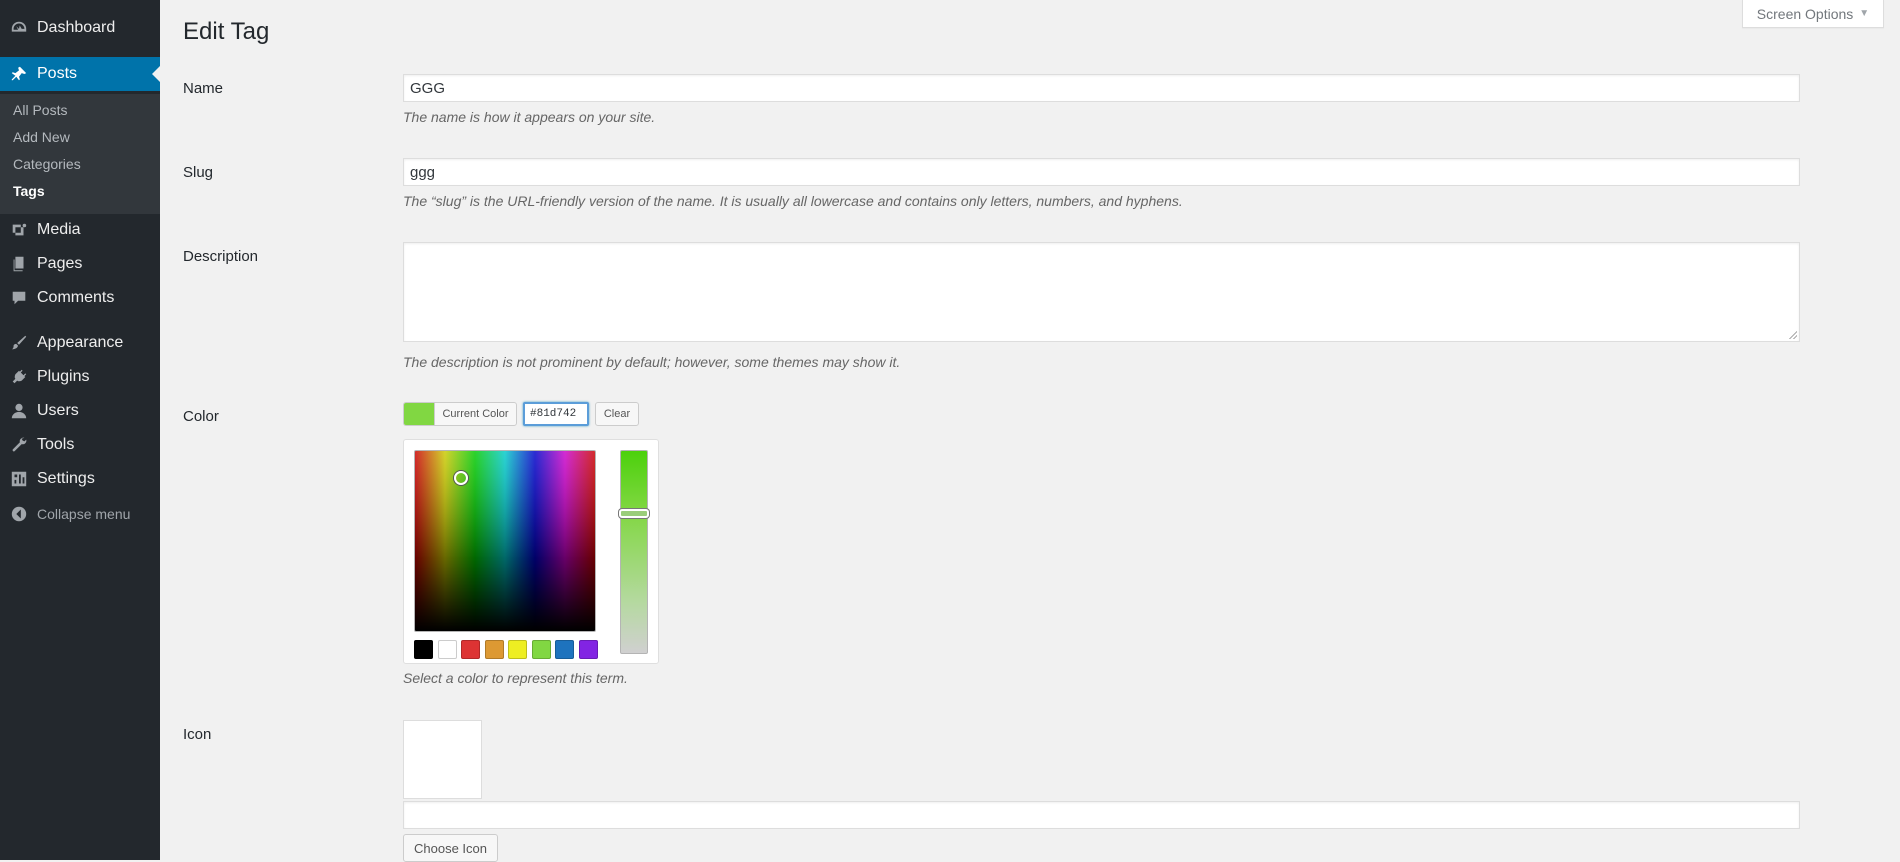 Image resolution: width=1900 pixels, height=862 pixels. I want to click on slider-handle, so click(634, 513).